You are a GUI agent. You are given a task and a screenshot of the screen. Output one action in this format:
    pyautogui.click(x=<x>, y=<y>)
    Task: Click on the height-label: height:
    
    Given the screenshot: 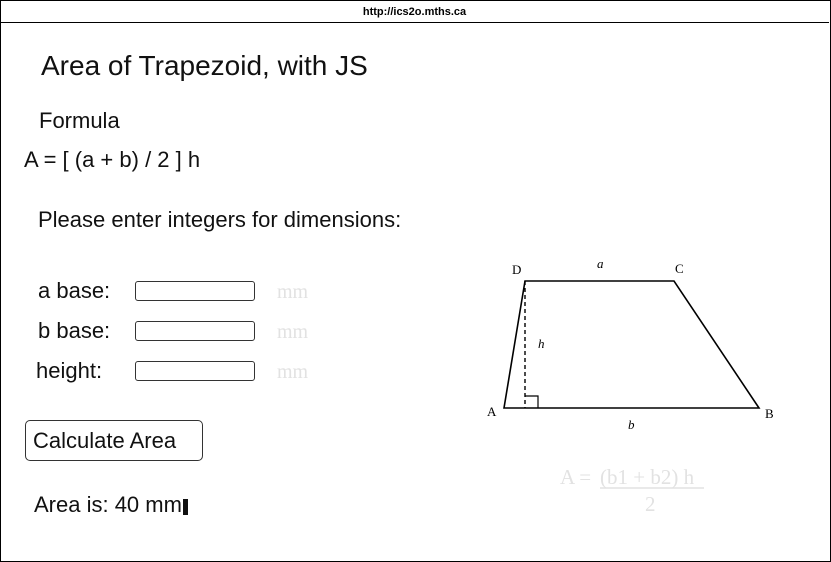 What is the action you would take?
    pyautogui.click(x=69, y=370)
    